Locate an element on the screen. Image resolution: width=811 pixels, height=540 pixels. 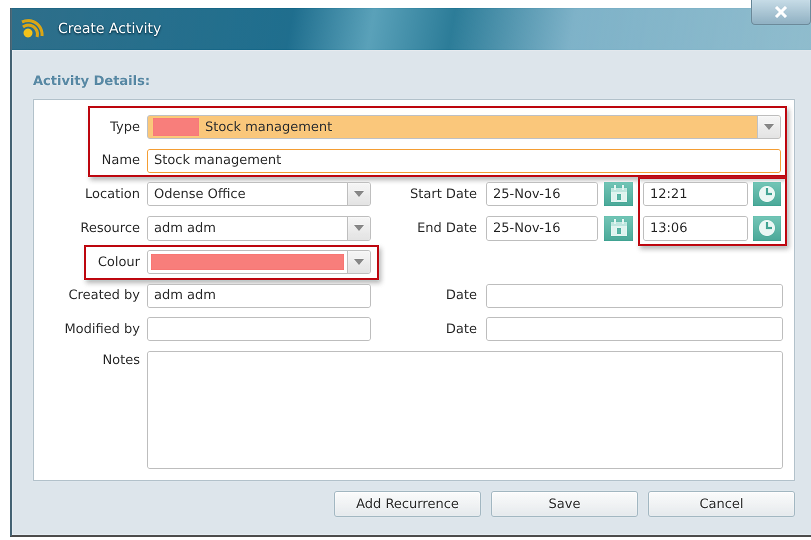
field-label: Location is located at coordinates (112, 194).